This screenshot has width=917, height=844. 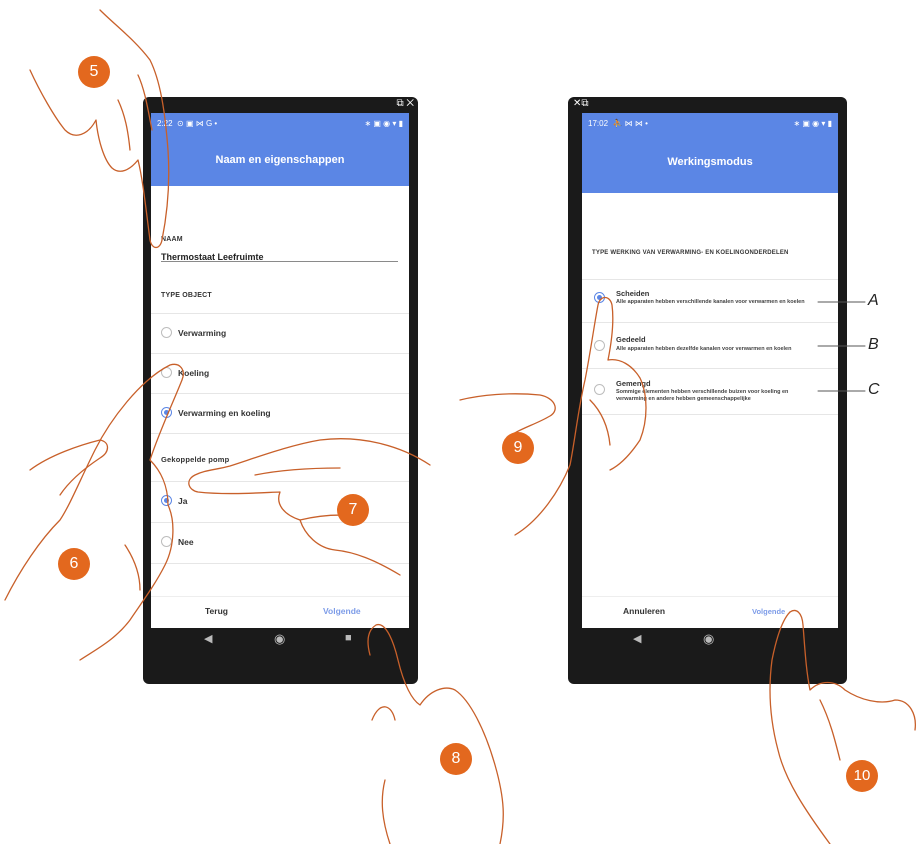 What do you see at coordinates (862, 776) in the screenshot?
I see `step-callout-10: 10` at bounding box center [862, 776].